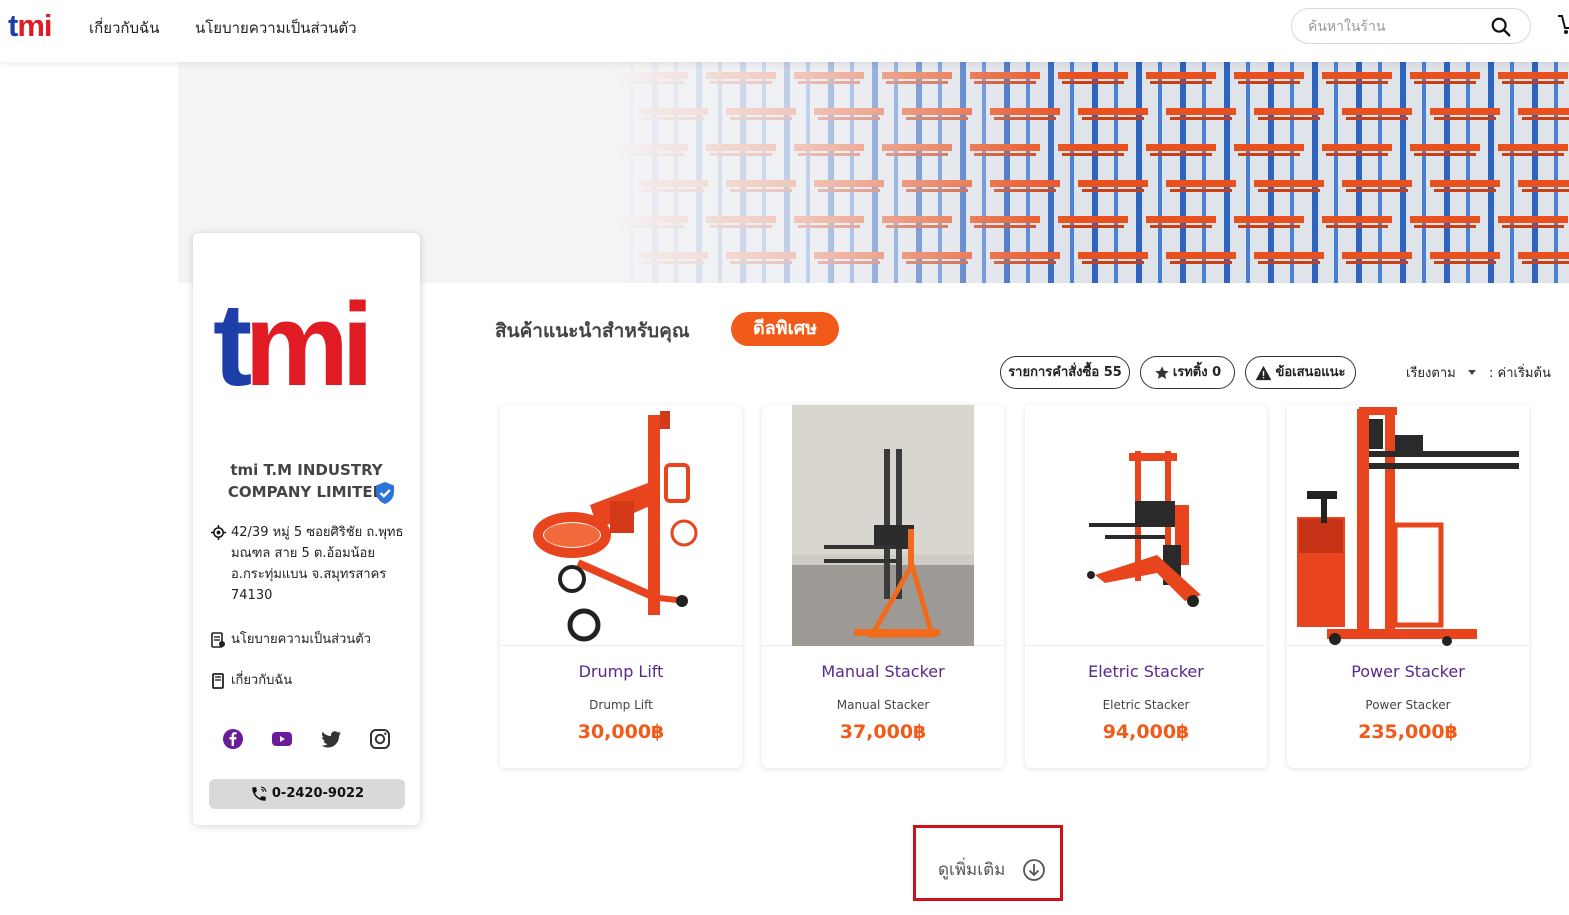 Image resolution: width=1569 pixels, height=915 pixels. What do you see at coordinates (621, 705) in the screenshot?
I see `product-subtitle: Drump Lift` at bounding box center [621, 705].